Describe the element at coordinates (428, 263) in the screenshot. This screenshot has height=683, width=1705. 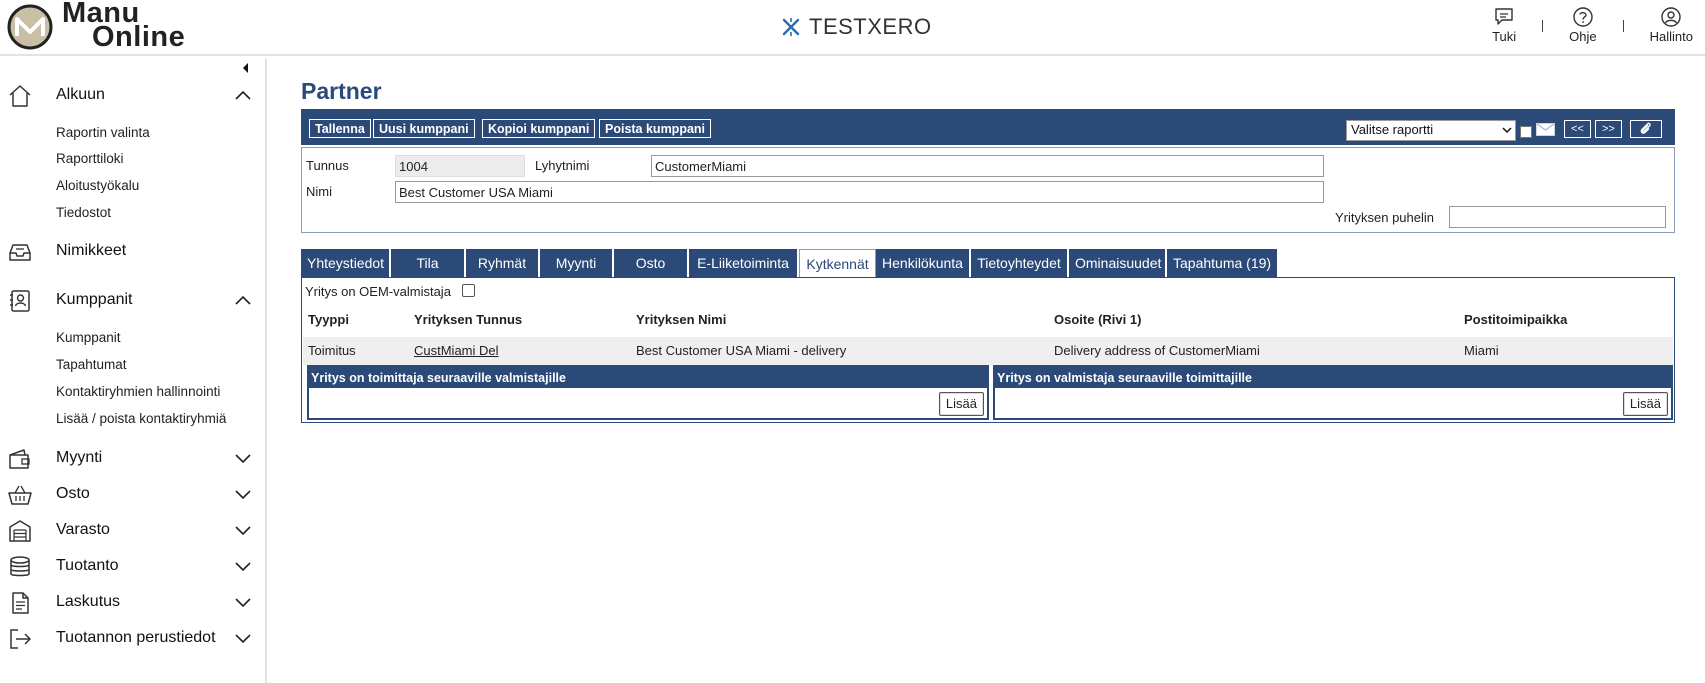
I see `tab-tila: Tila` at that location.